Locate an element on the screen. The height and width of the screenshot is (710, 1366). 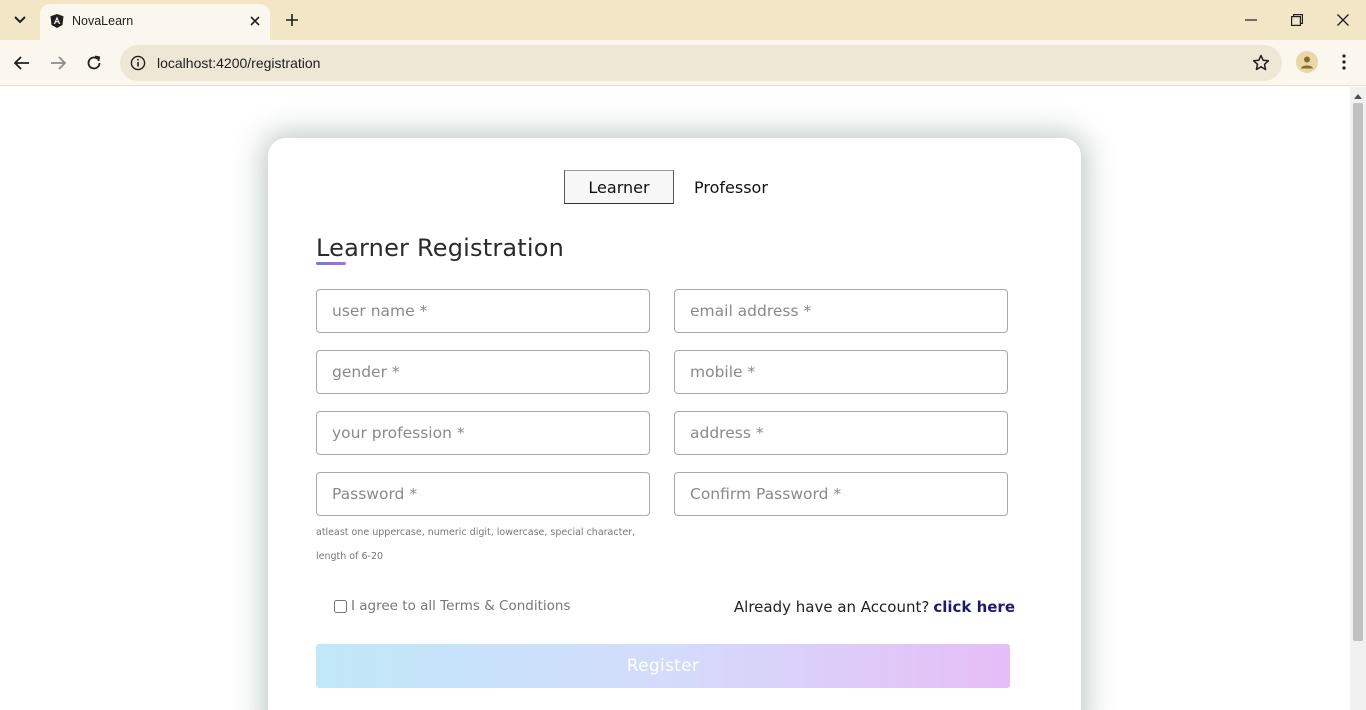
scrollbar-thumb is located at coordinates (1358, 372).